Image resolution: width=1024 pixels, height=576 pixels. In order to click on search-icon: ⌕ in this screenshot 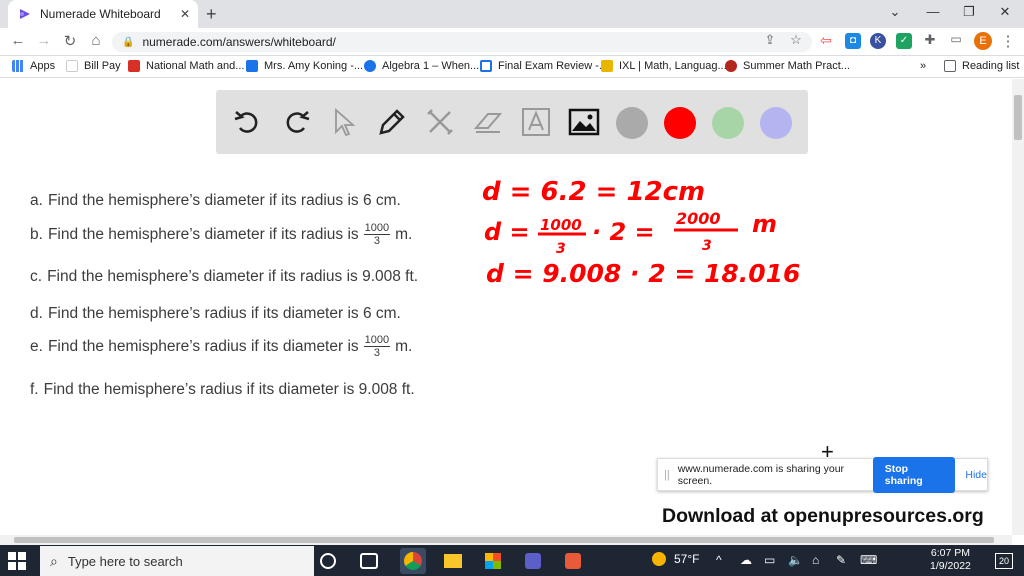, I will do `click(54, 560)`.